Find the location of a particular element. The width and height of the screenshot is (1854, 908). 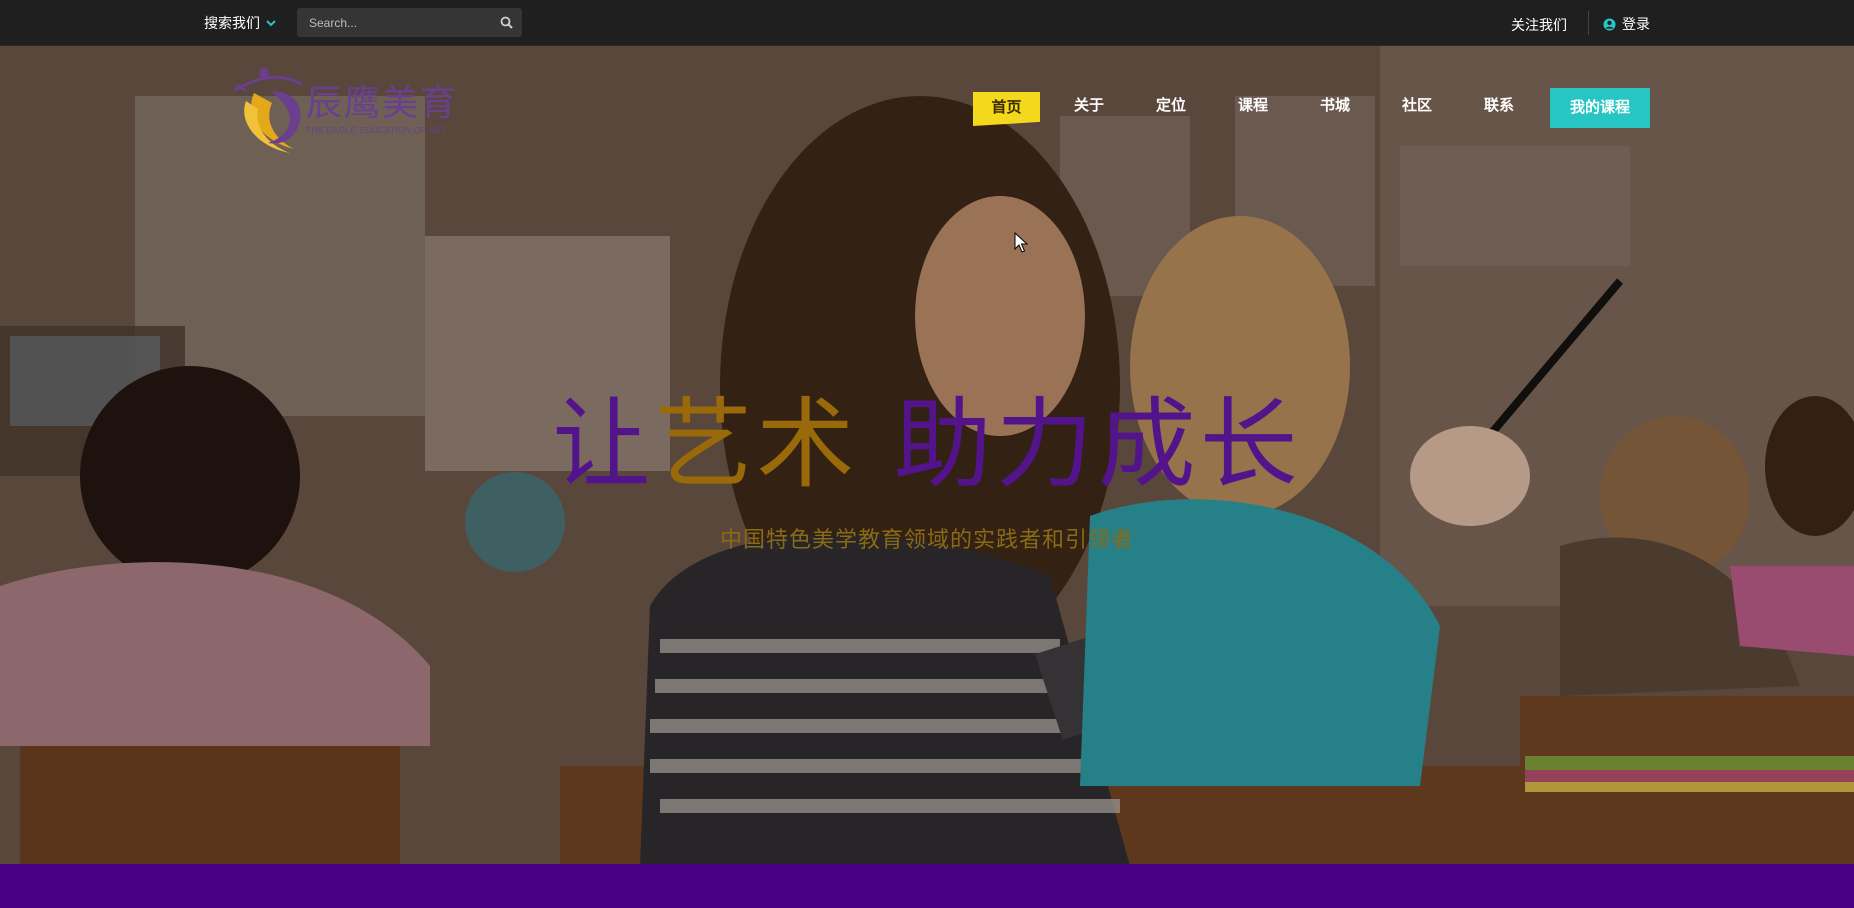

mouse-cursor-icon is located at coordinates (1021, 242).